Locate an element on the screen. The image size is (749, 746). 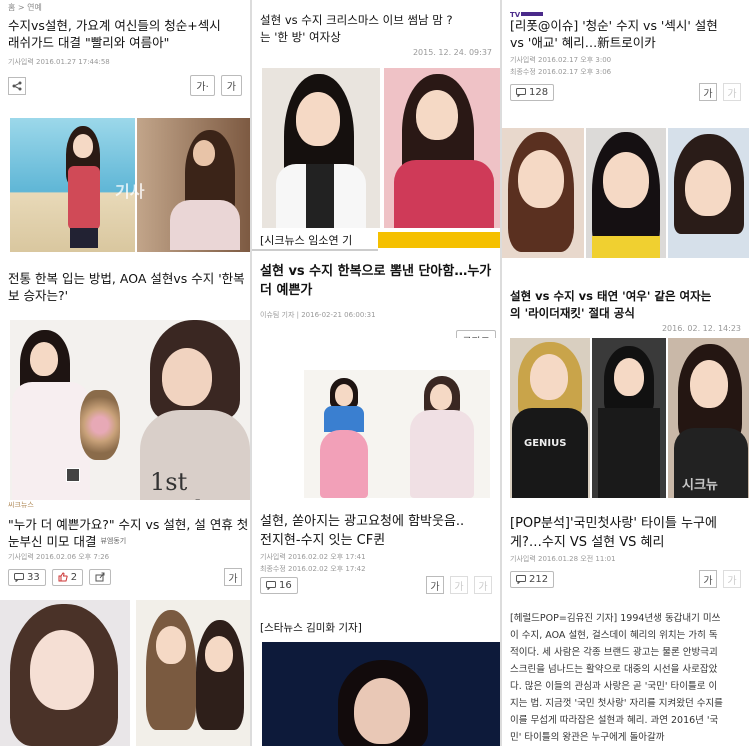
comments-button: 33 is located at coordinates (27, 577).